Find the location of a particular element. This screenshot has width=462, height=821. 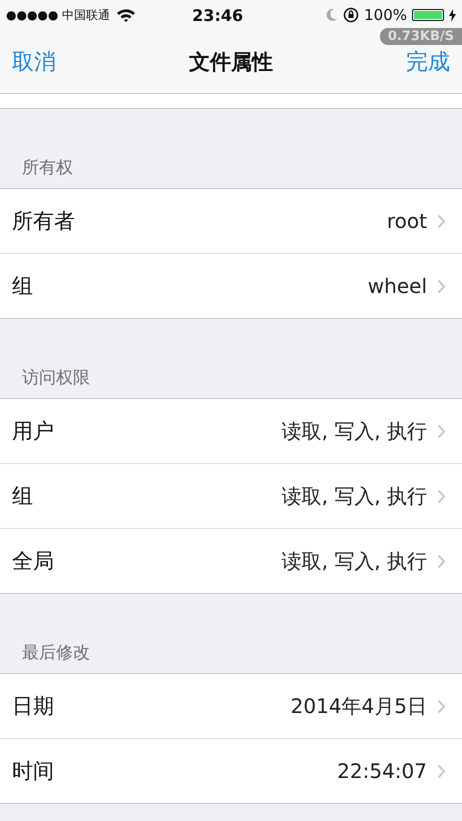

section-header: 所有权 is located at coordinates (47, 168).